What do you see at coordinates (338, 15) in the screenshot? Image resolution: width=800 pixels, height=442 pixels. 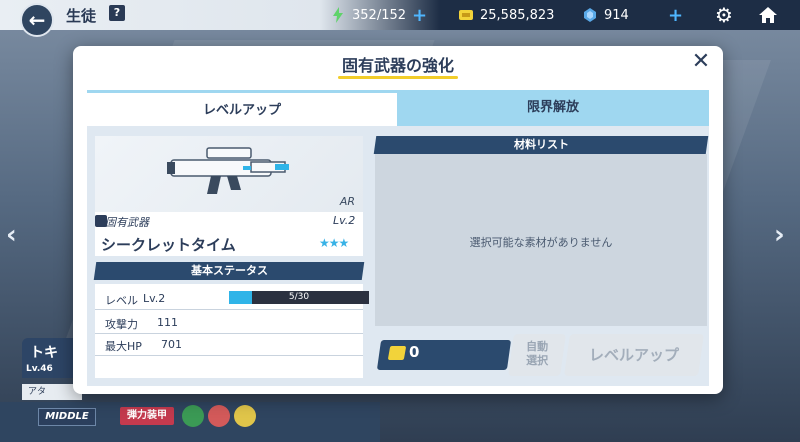 I see `lightning-icon` at bounding box center [338, 15].